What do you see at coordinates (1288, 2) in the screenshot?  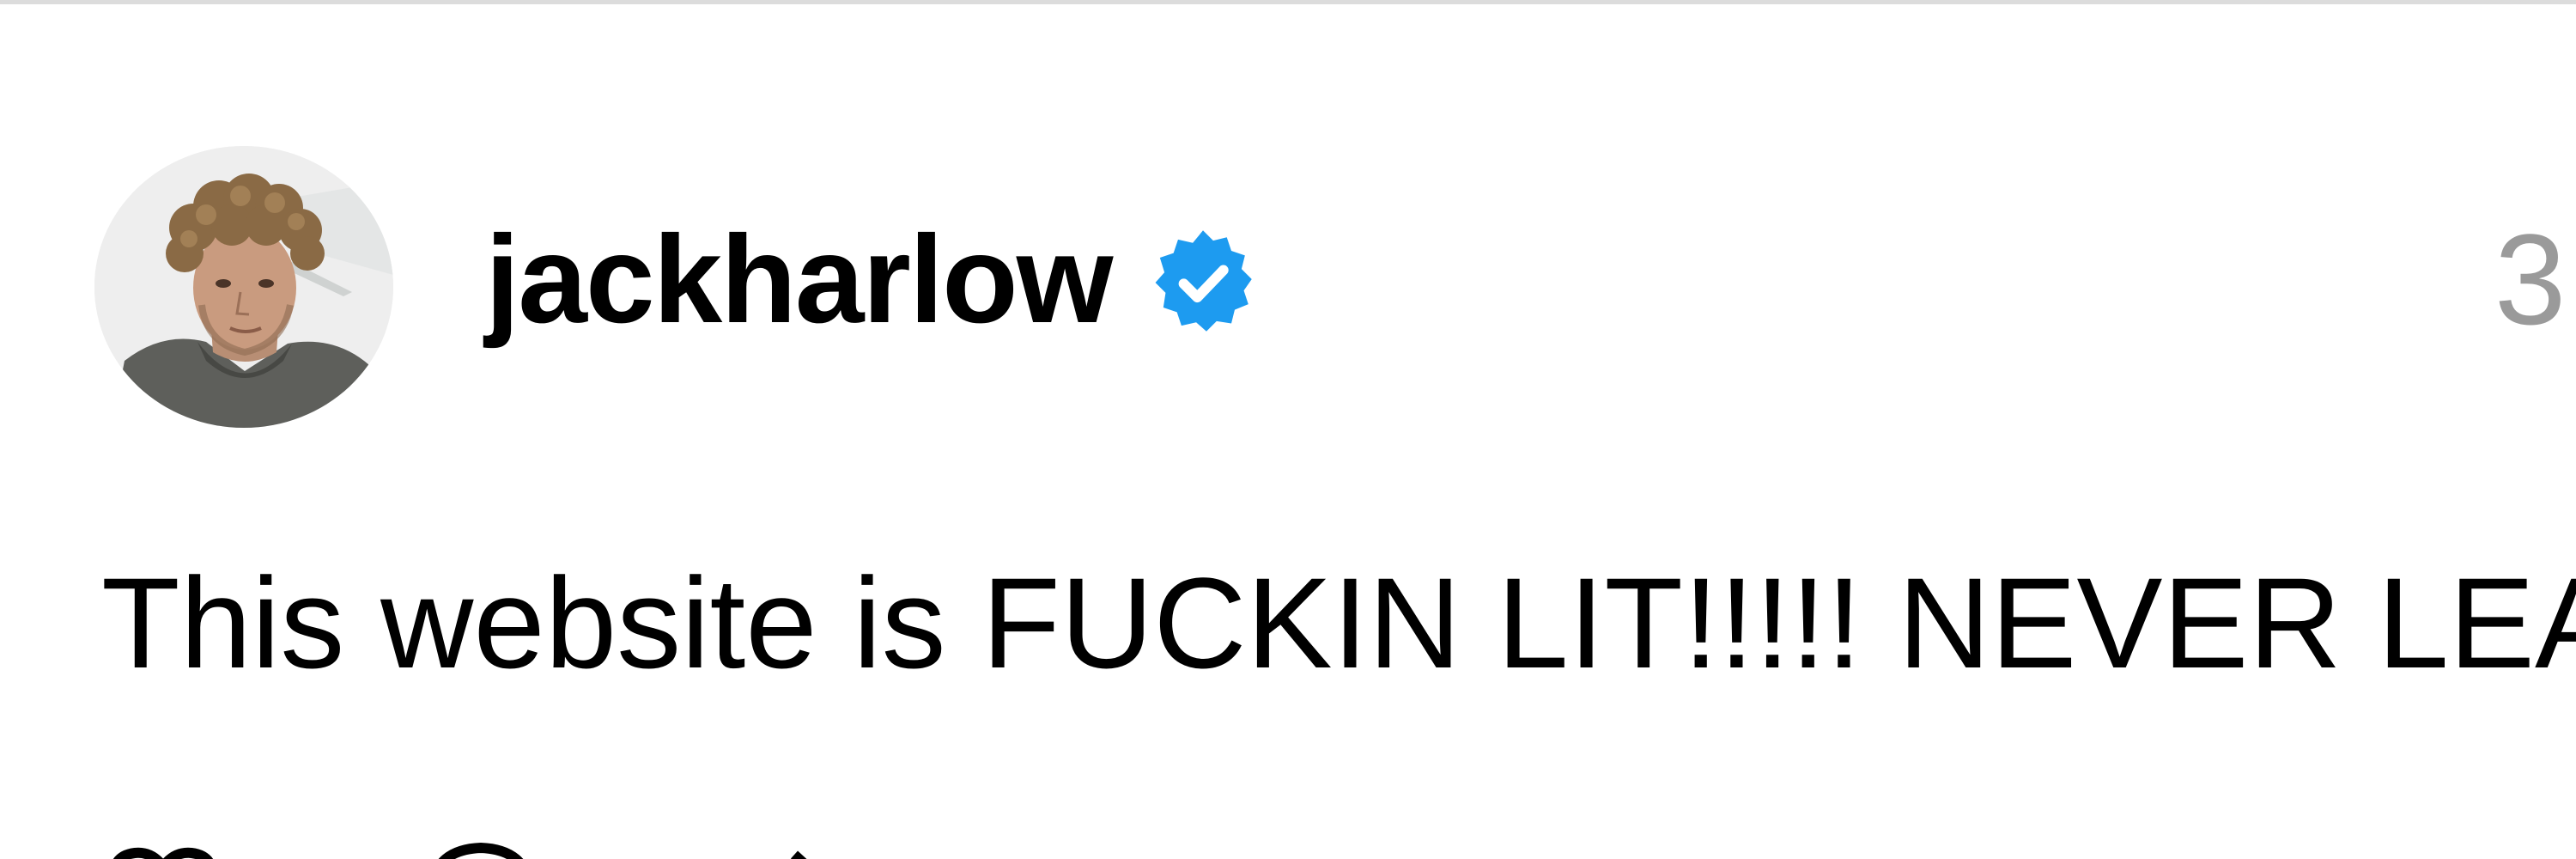 I see `top-divider` at bounding box center [1288, 2].